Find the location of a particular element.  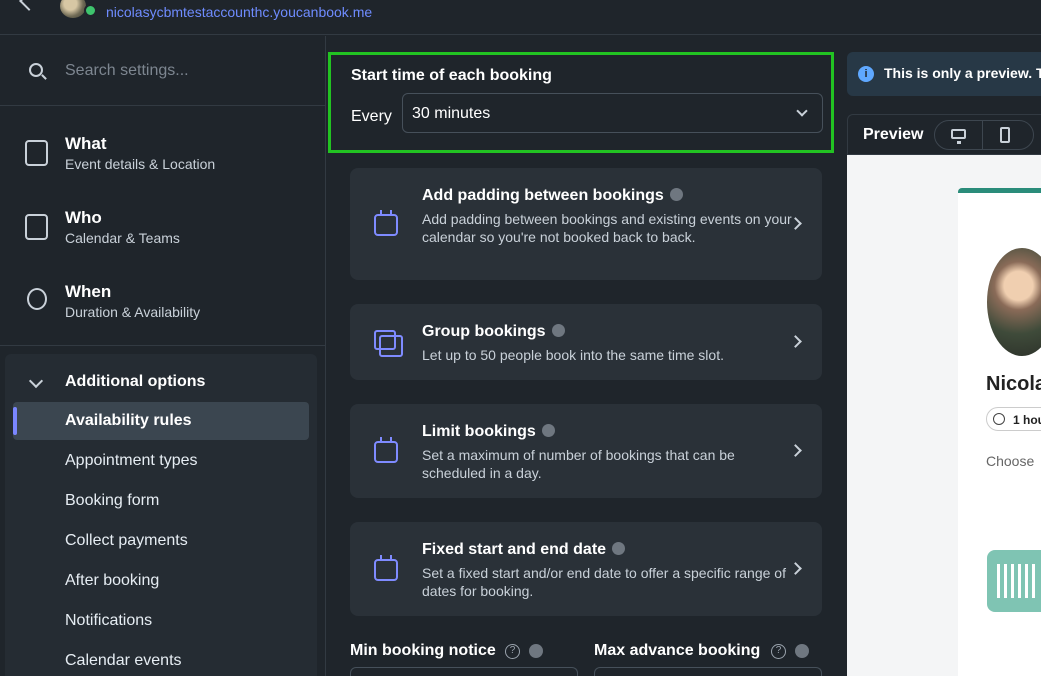

max-advance-label: Max advance booking is located at coordinates (677, 650).